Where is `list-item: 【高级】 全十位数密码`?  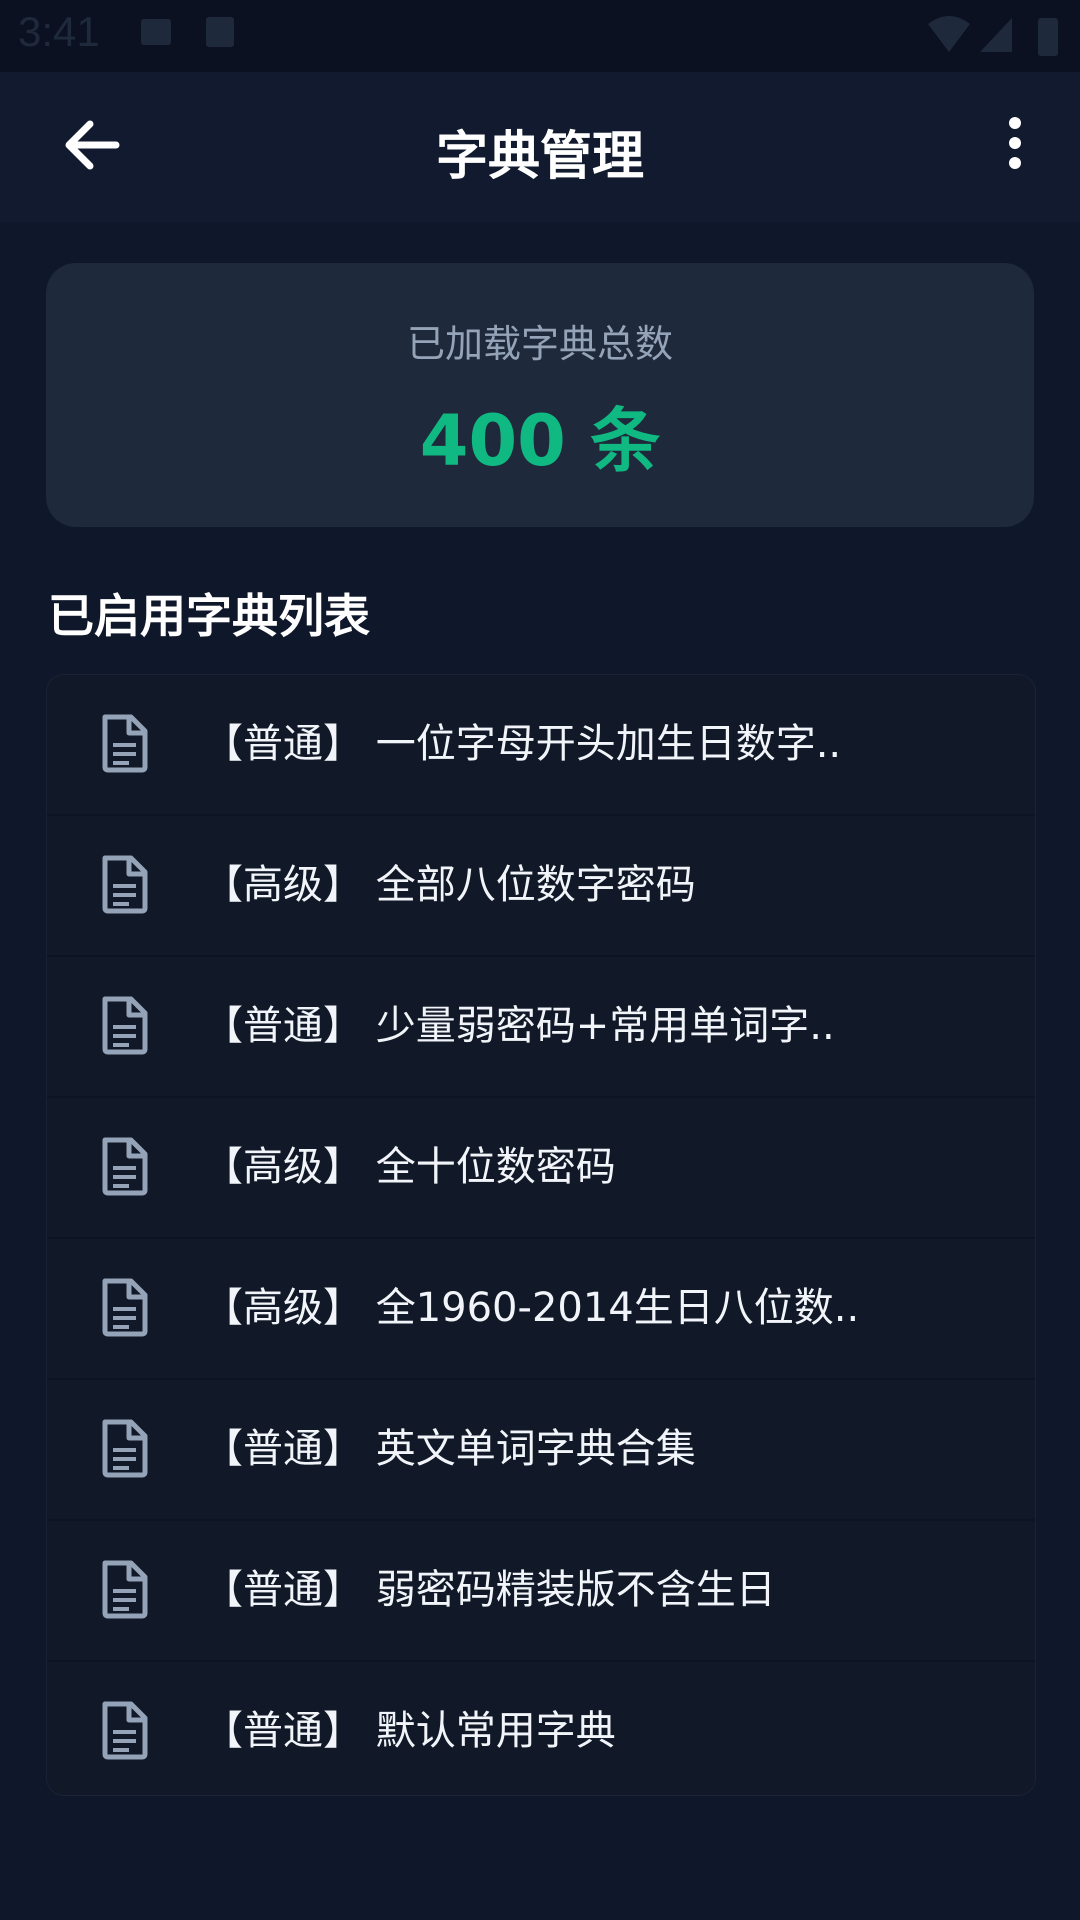 list-item: 【高级】 全十位数密码 is located at coordinates (541, 1168).